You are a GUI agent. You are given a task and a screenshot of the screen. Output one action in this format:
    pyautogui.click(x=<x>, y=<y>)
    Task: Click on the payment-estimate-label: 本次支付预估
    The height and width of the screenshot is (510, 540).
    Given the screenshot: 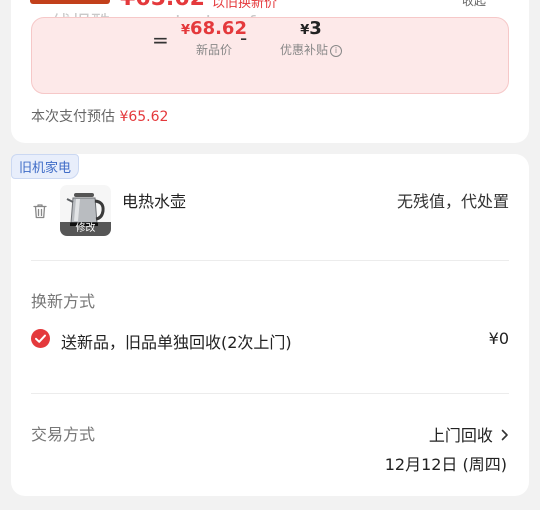 What is the action you would take?
    pyautogui.click(x=75, y=117)
    